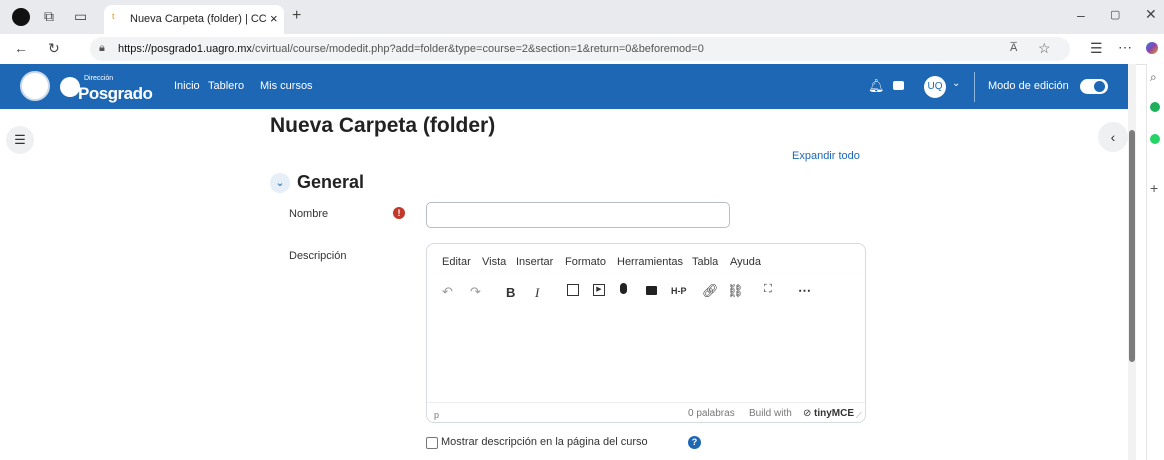 The image size is (1164, 460). Describe the element at coordinates (859, 416) in the screenshot. I see `editor-resize-handle-icon: ⟋` at that location.